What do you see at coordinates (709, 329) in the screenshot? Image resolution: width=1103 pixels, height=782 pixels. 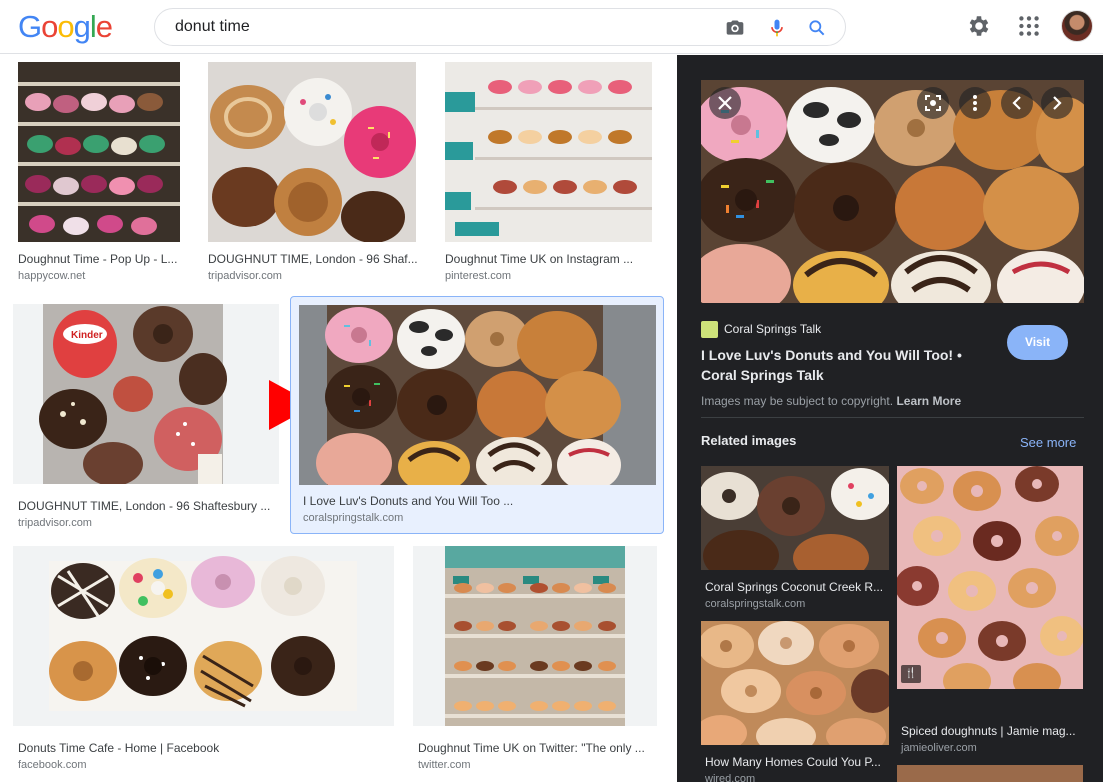 I see `site-favicon` at bounding box center [709, 329].